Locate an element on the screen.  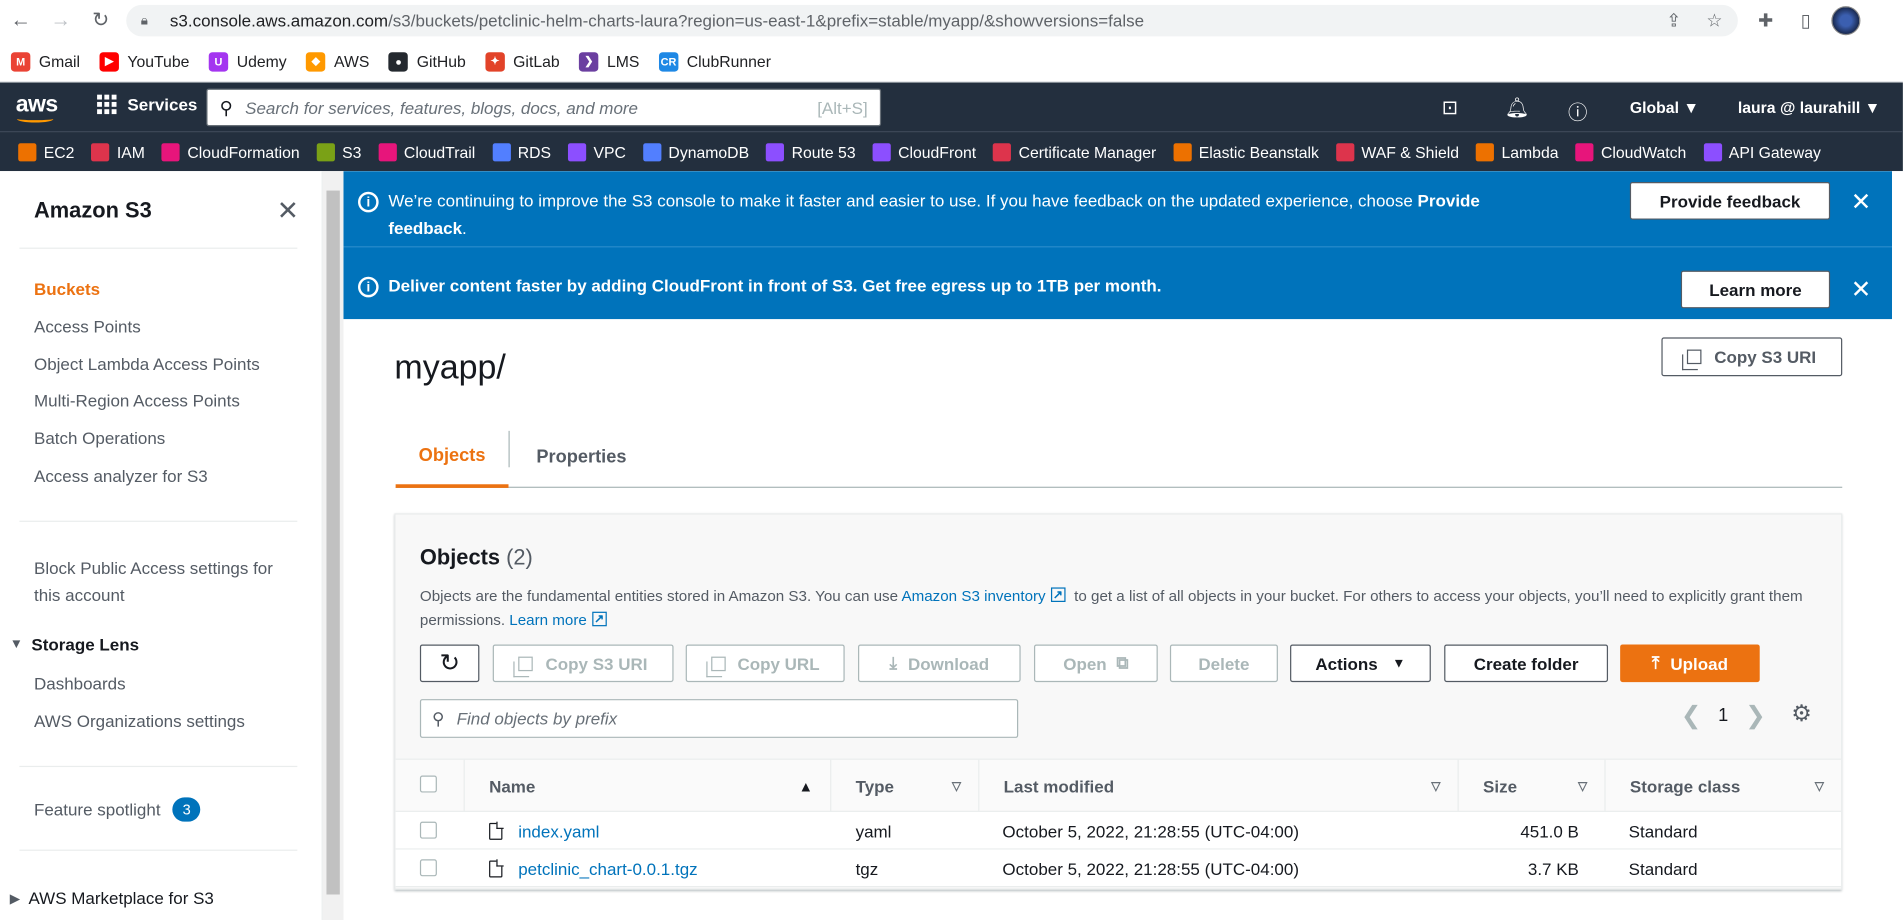
aws-smile-icon is located at coordinates (35, 119).